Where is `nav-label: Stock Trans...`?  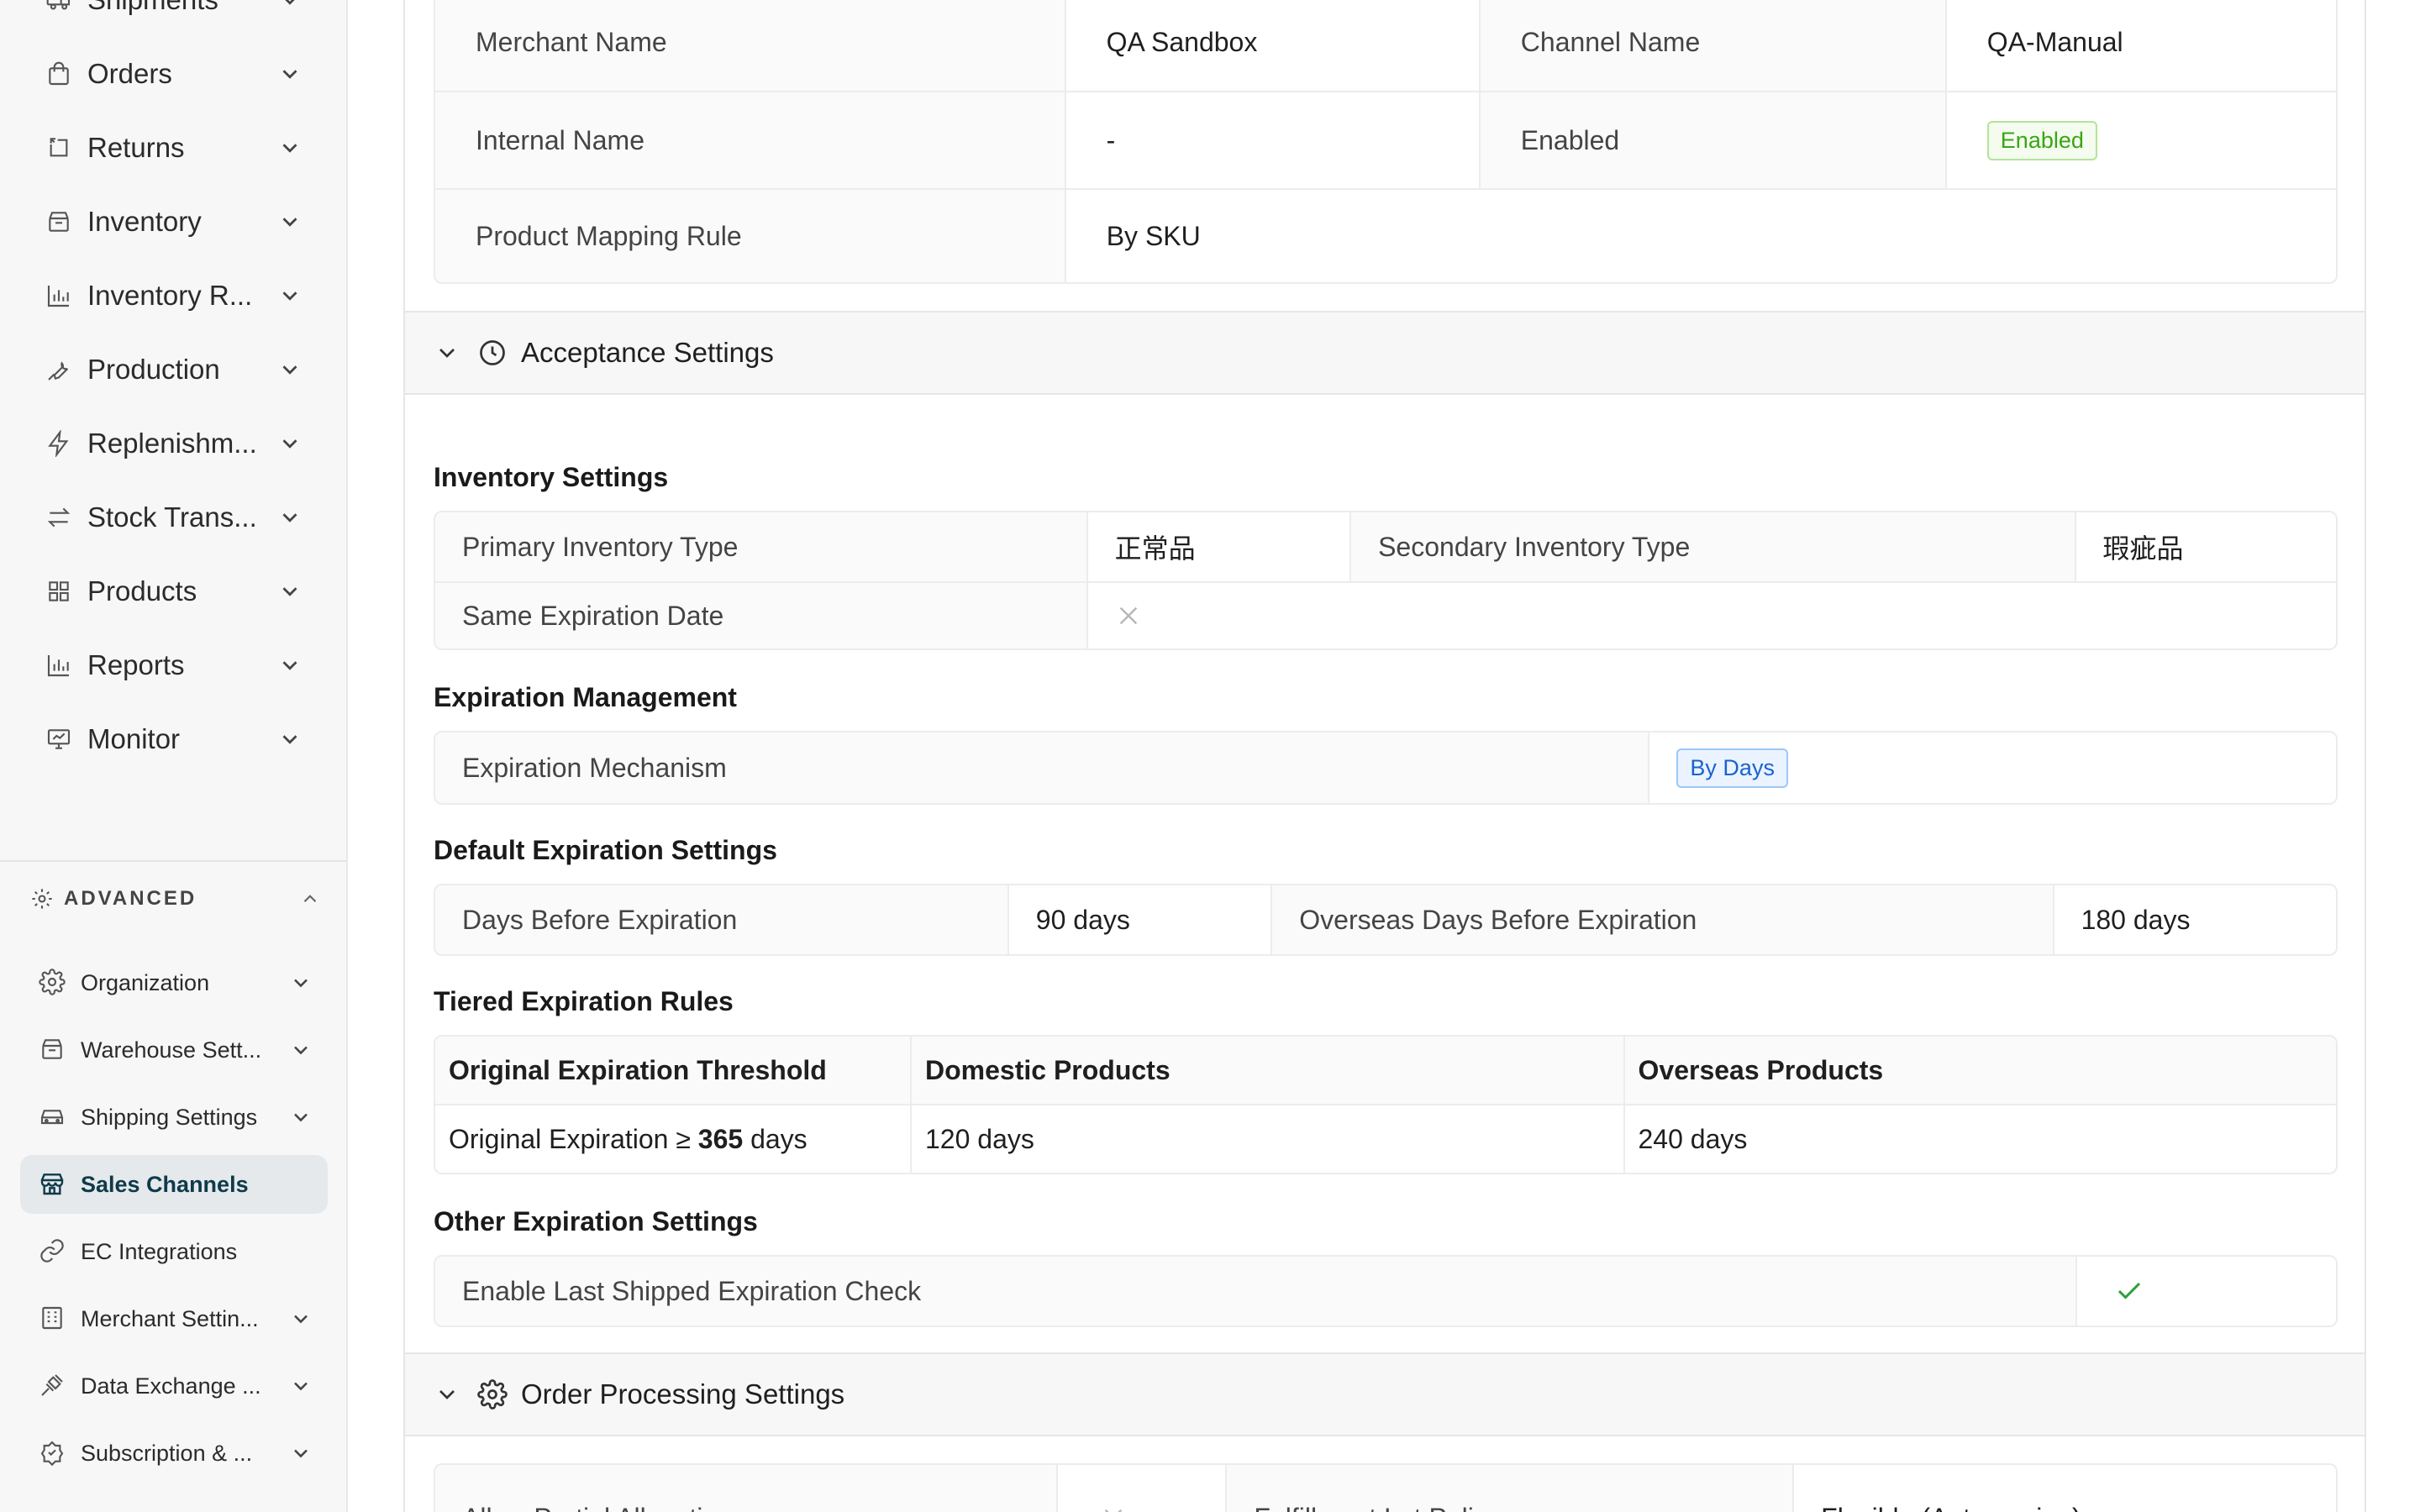
nav-label: Stock Trans... is located at coordinates (172, 517).